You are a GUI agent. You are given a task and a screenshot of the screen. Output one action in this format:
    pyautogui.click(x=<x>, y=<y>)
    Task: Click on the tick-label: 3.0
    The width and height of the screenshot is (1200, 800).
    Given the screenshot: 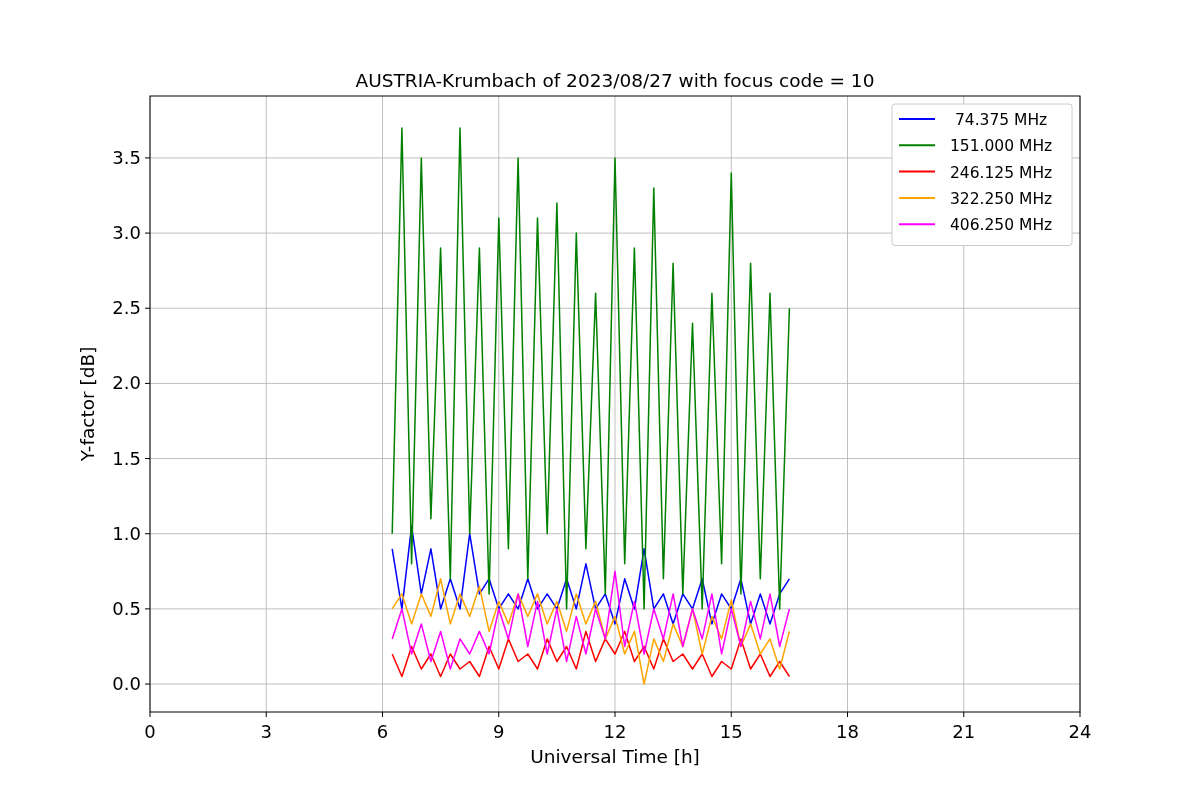 What is the action you would take?
    pyautogui.click(x=126, y=233)
    